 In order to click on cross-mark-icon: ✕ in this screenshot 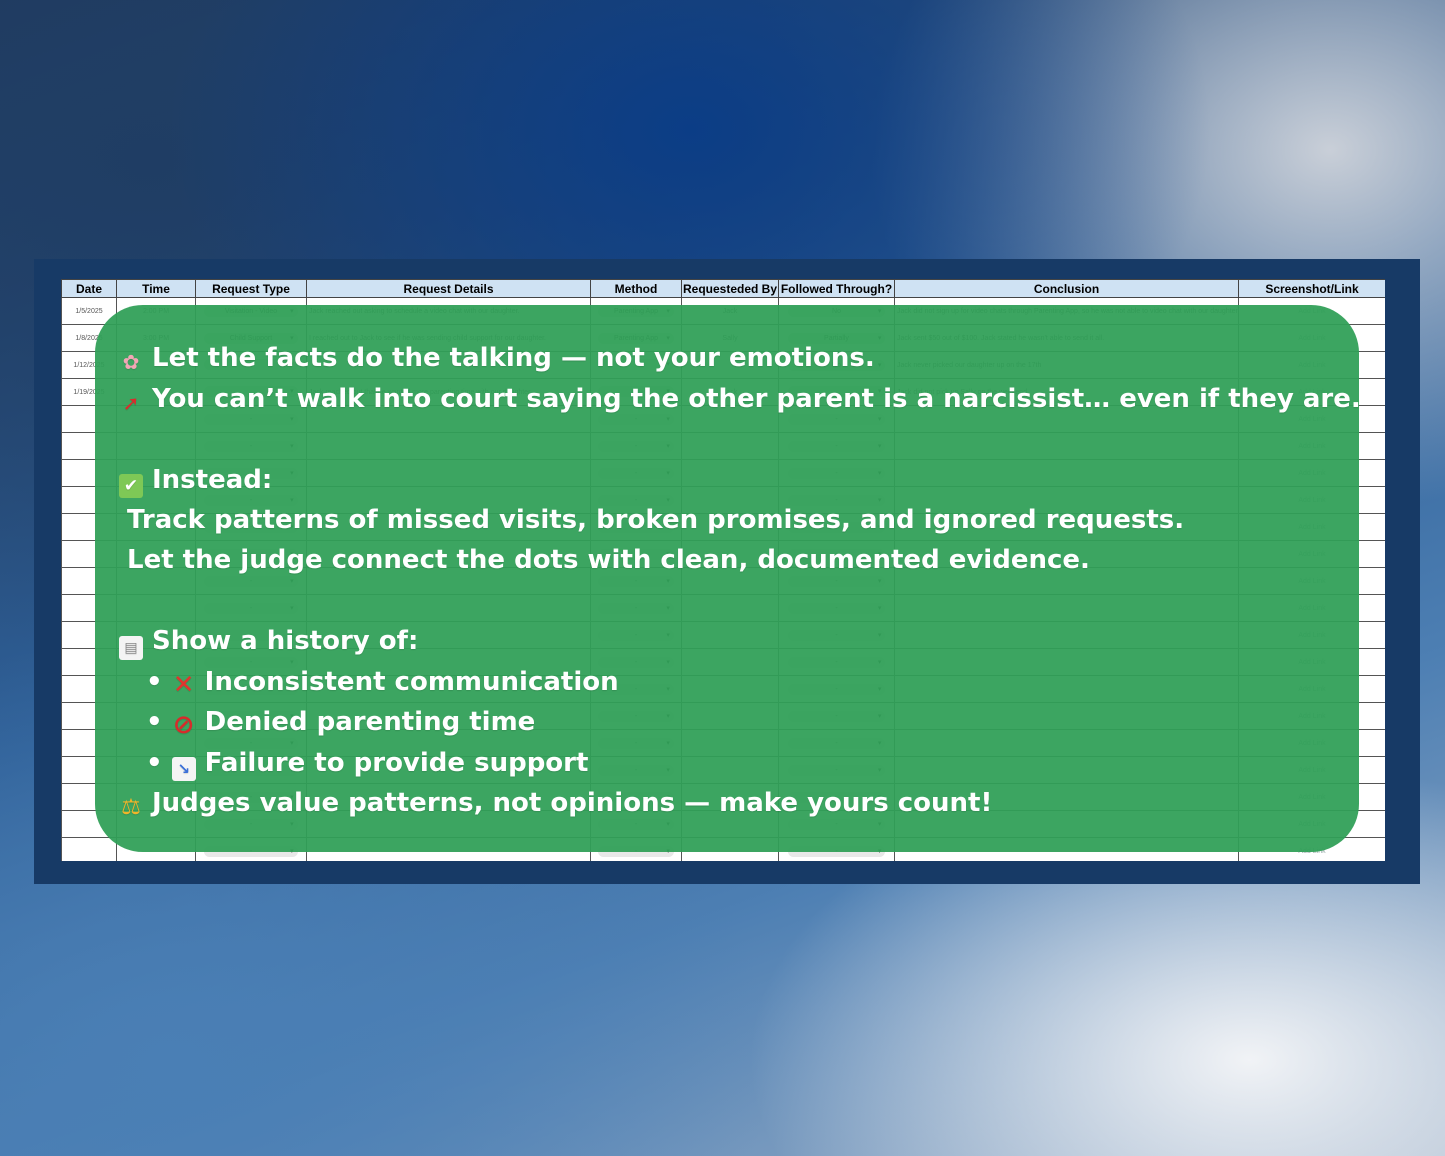, I will do `click(183, 685)`.